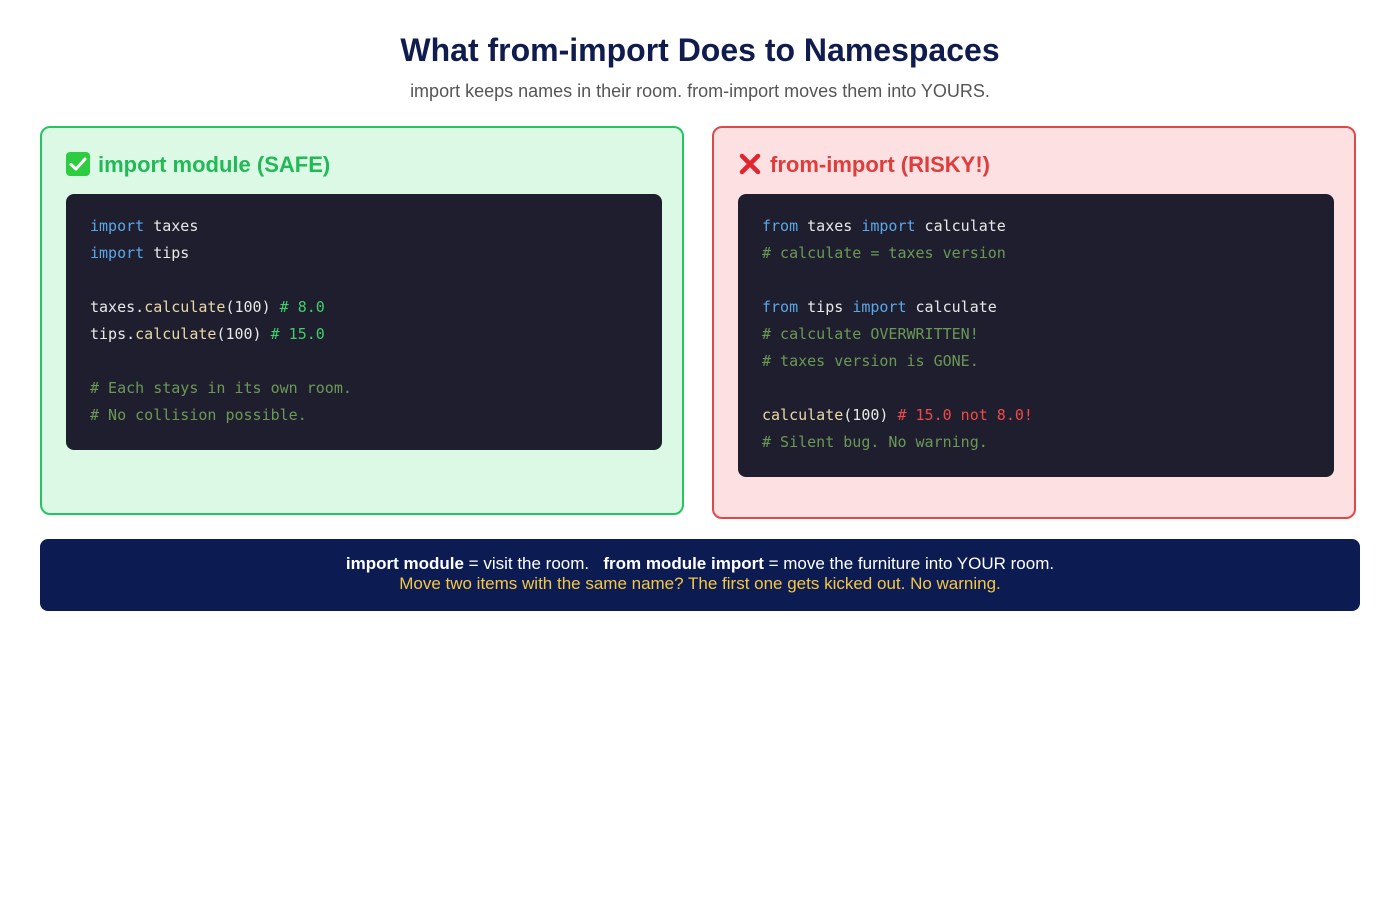 This screenshot has width=1400, height=900. I want to click on check-mark-icon, so click(78, 164).